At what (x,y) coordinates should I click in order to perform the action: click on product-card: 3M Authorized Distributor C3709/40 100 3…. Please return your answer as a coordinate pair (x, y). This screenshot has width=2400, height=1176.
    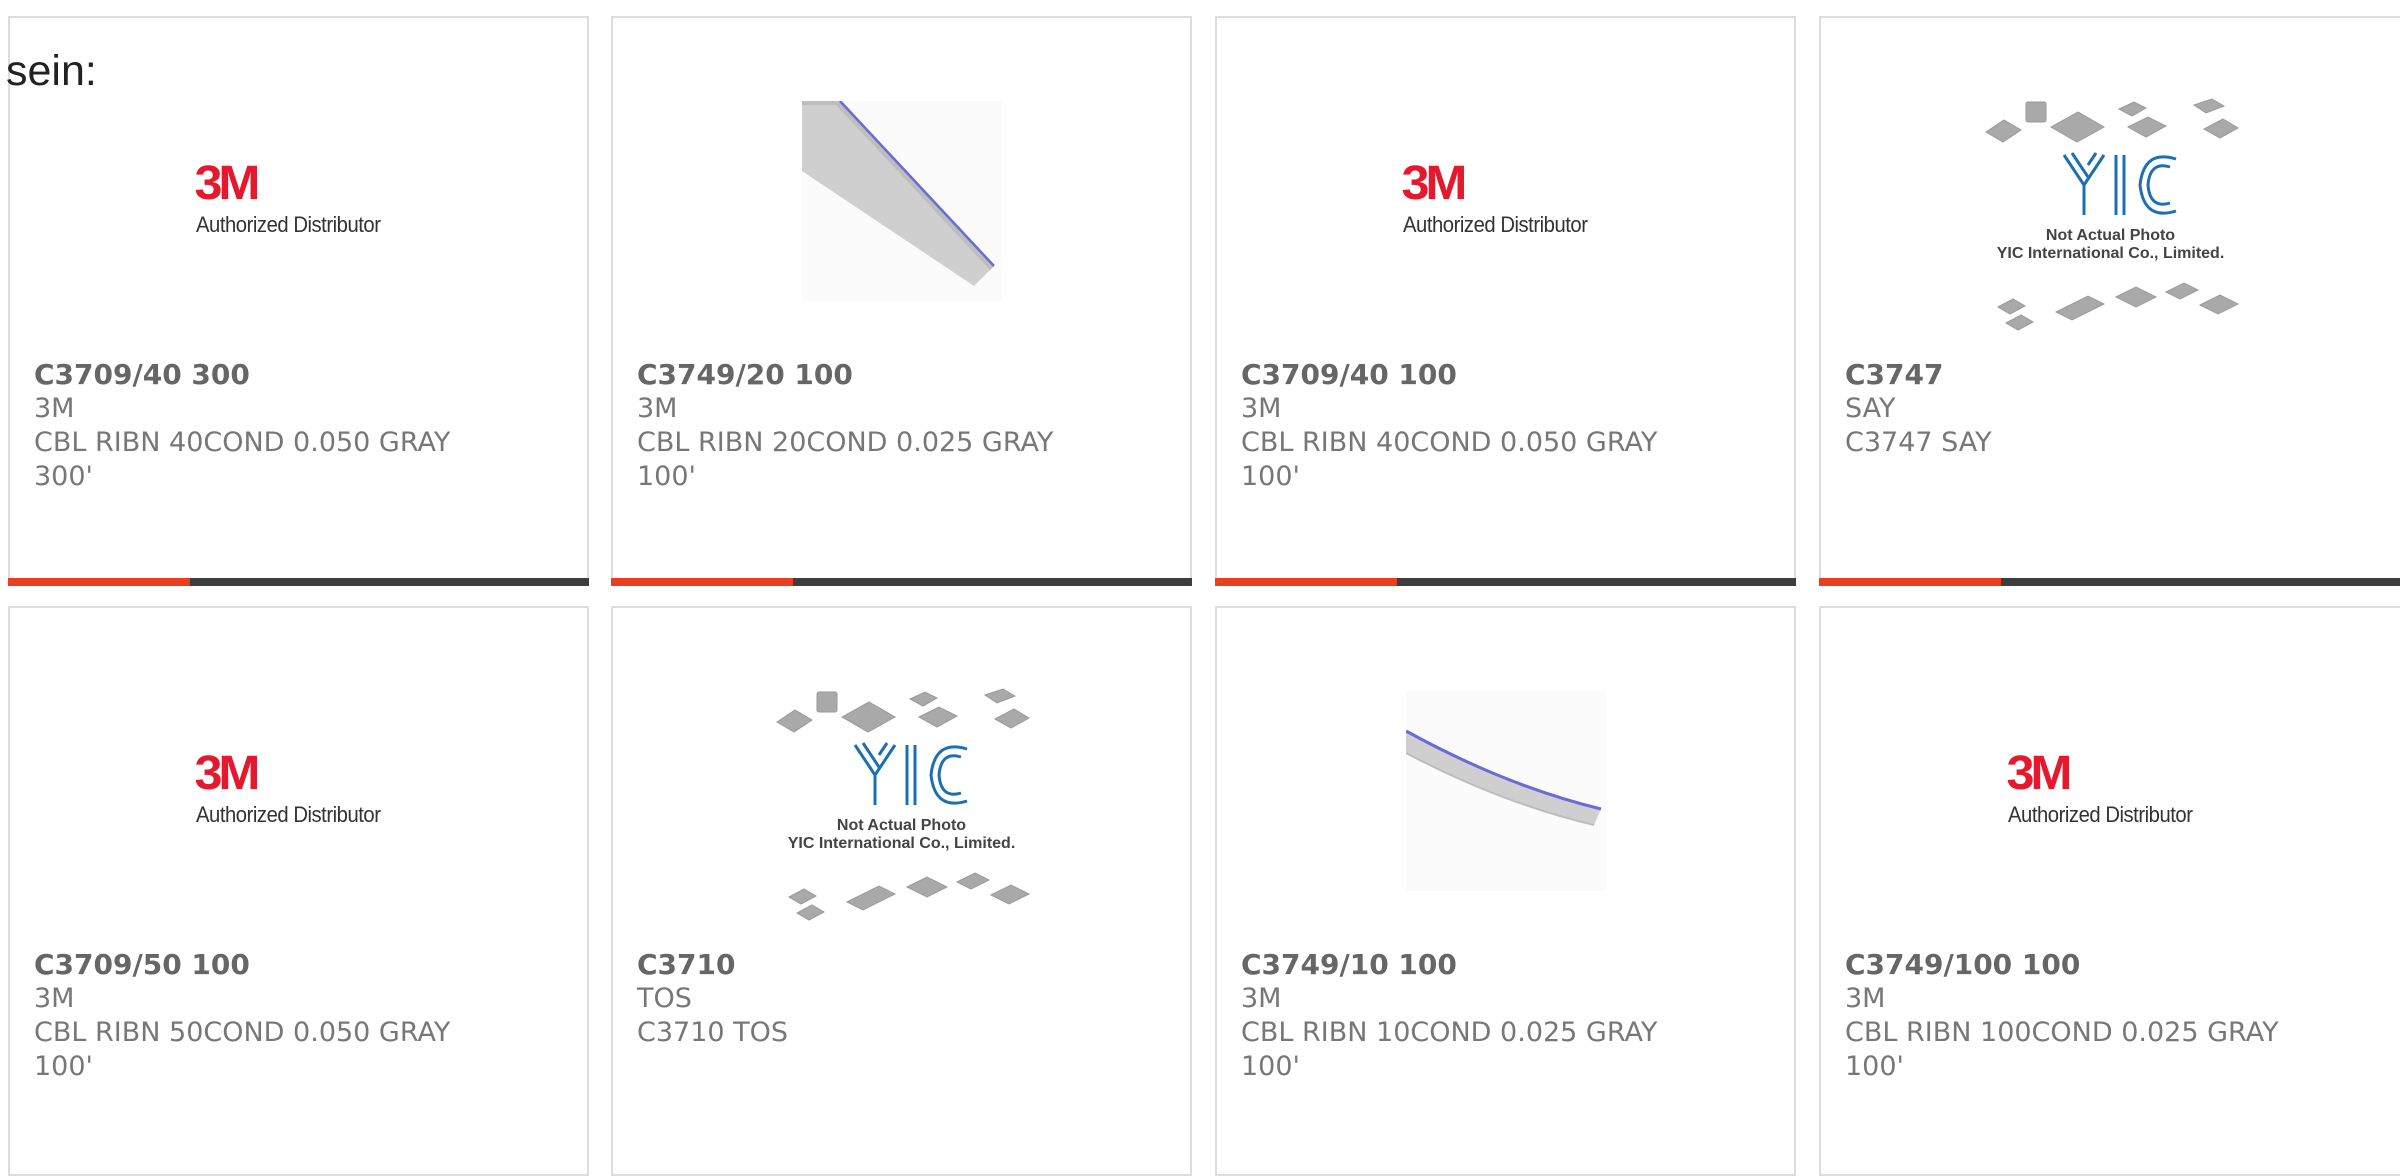
    Looking at the image, I should click on (1505, 301).